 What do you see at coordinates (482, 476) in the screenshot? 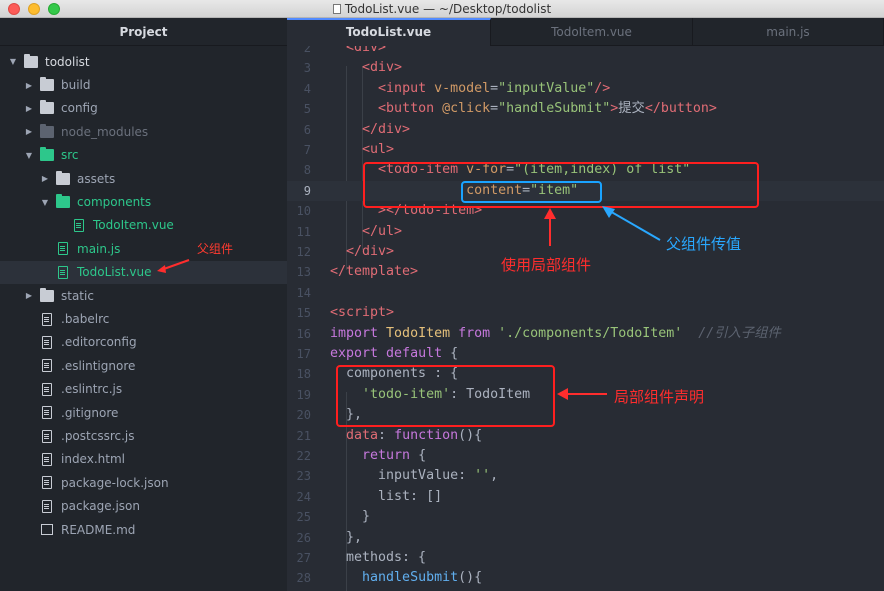
I see `code-token: ''` at bounding box center [482, 476].